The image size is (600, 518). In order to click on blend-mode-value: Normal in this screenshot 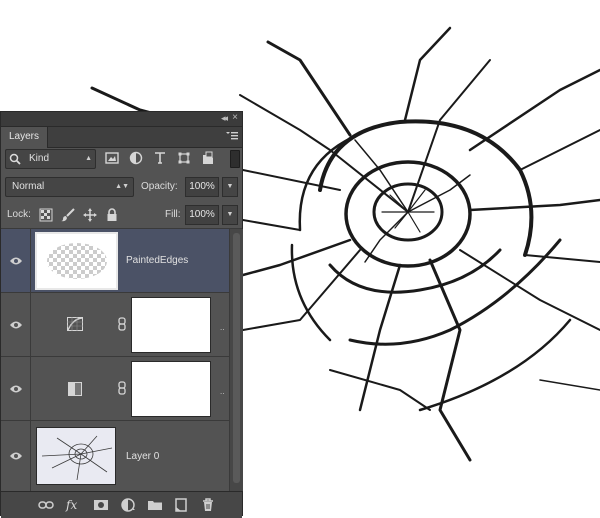, I will do `click(28, 186)`.